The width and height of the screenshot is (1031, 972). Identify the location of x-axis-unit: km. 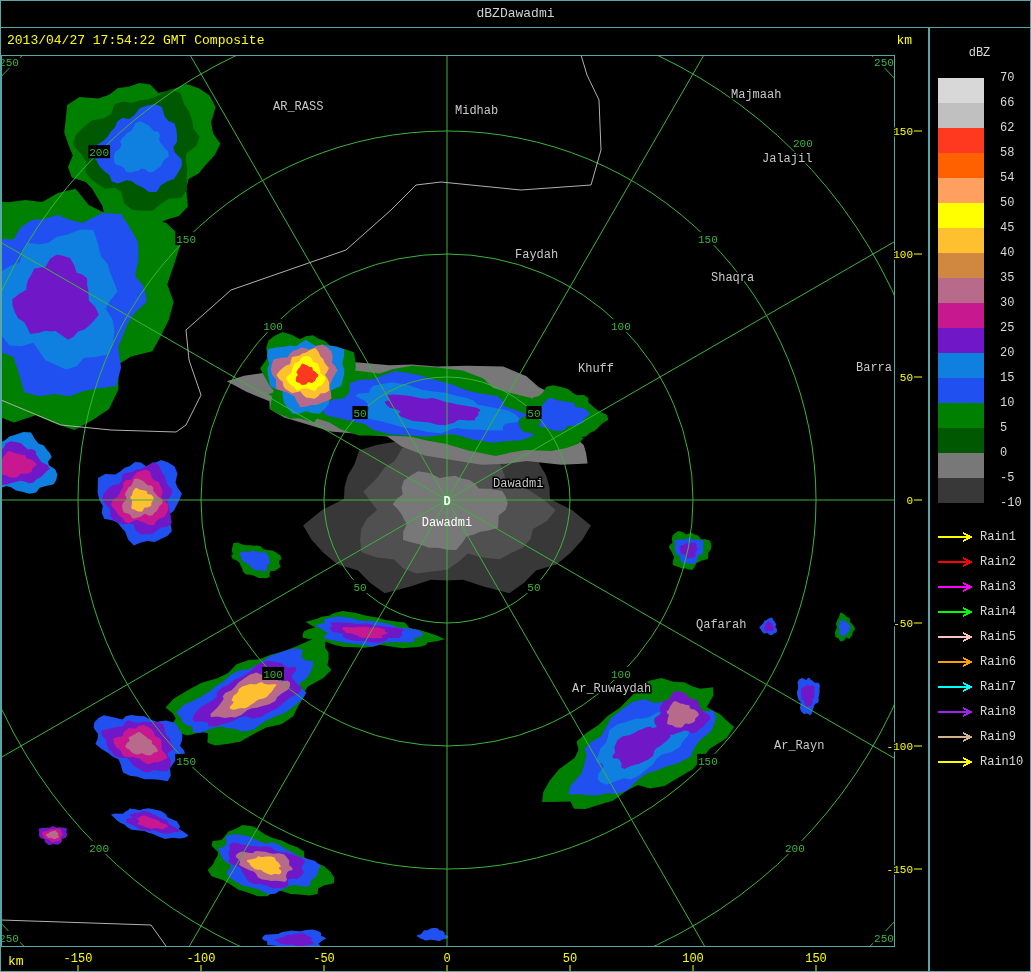
(16, 961).